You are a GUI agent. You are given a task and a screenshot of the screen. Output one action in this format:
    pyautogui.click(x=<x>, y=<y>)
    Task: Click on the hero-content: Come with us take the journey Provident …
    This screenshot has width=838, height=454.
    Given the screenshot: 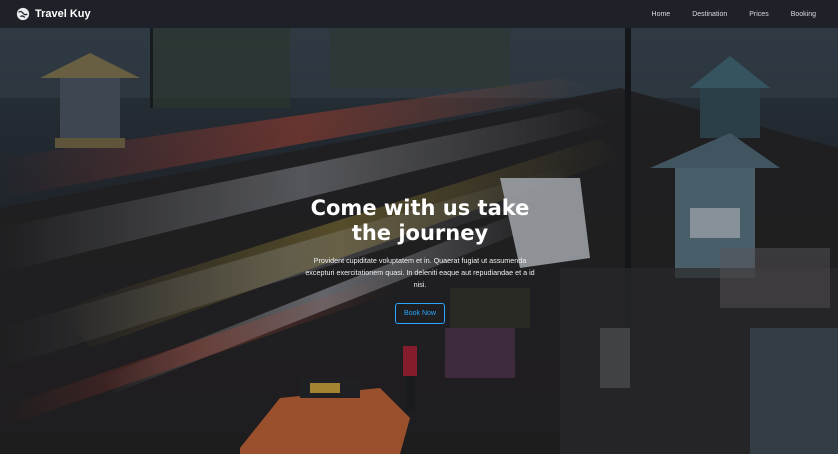 What is the action you would take?
    pyautogui.click(x=420, y=260)
    